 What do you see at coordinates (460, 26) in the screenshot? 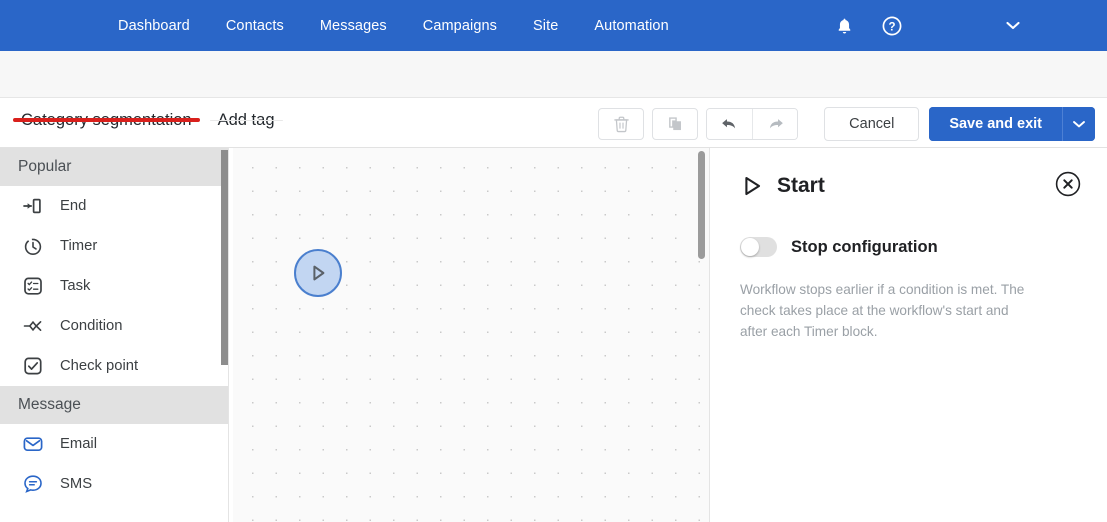
I see `nav-link-campaigns: Campaigns` at bounding box center [460, 26].